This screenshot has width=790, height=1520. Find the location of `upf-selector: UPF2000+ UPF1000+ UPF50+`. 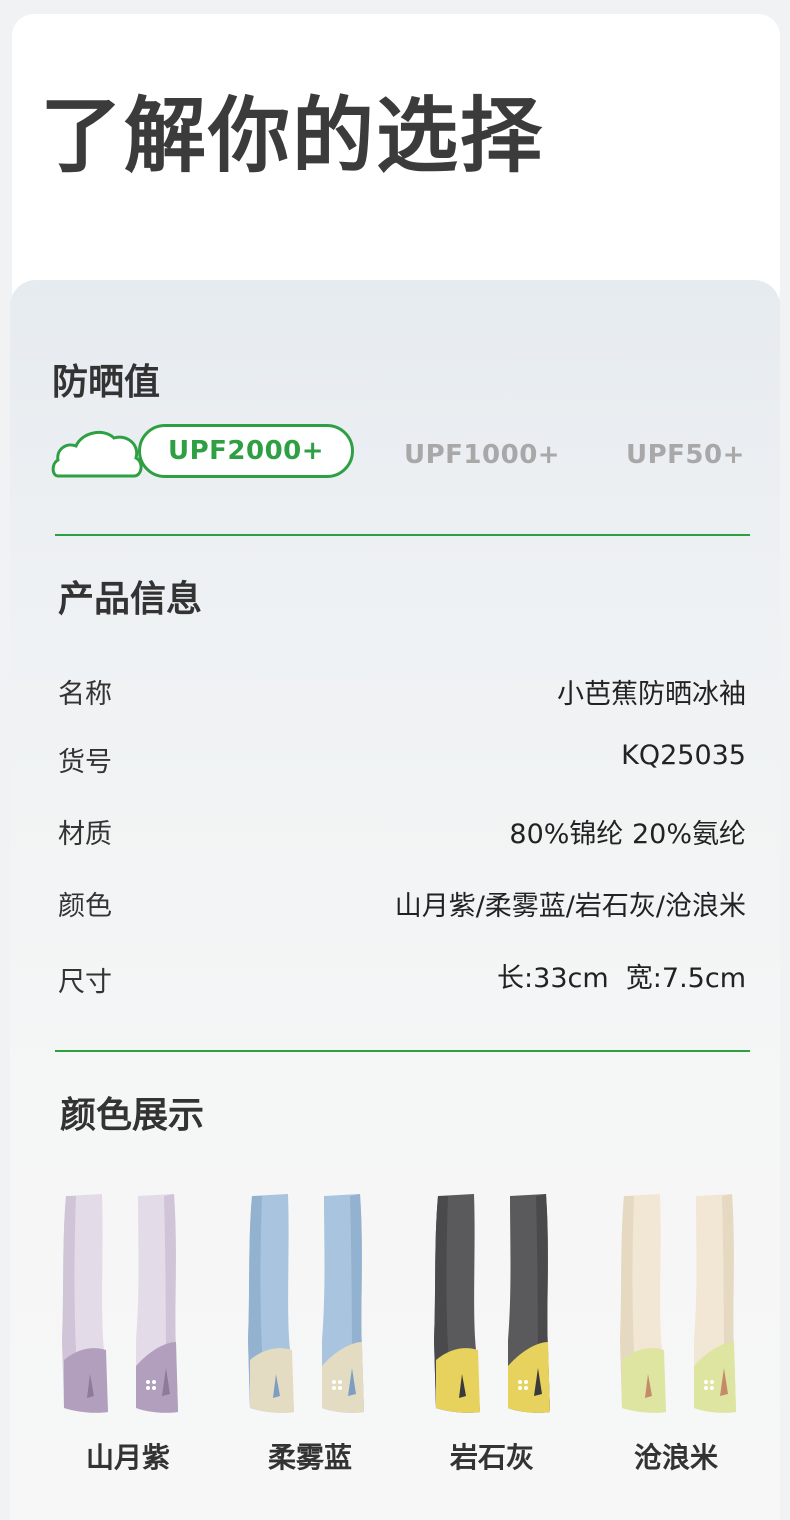

upf-selector: UPF2000+ UPF1000+ UPF50+ is located at coordinates (410, 454).